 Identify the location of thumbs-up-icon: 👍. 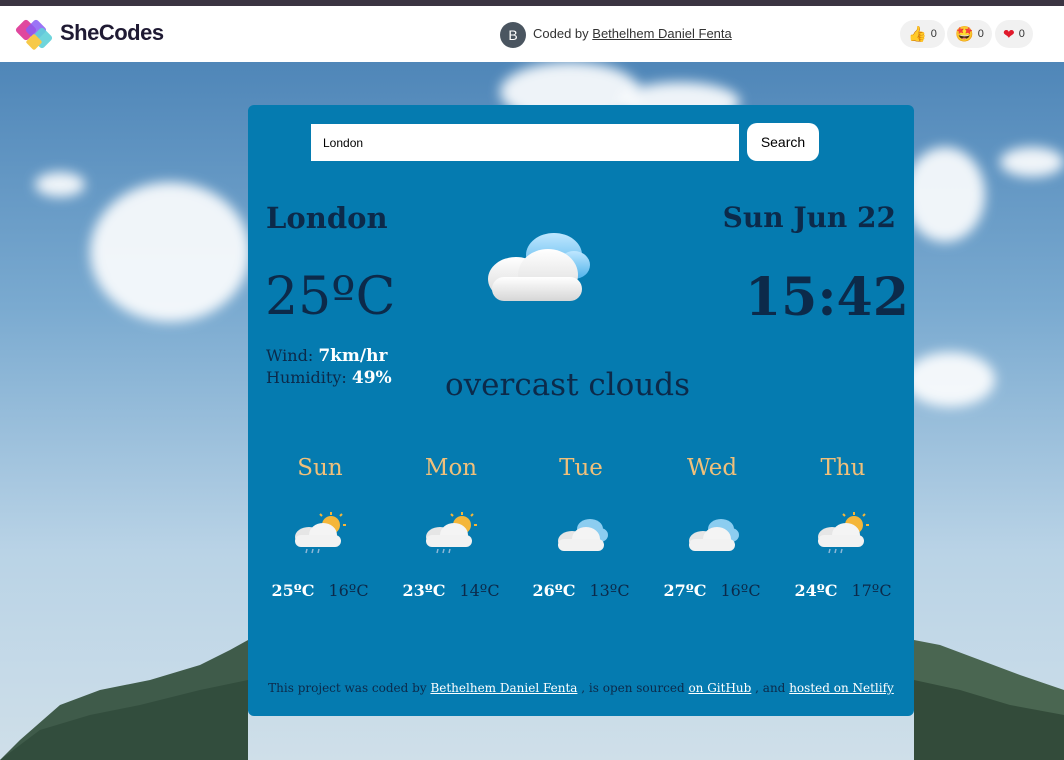
(917, 34).